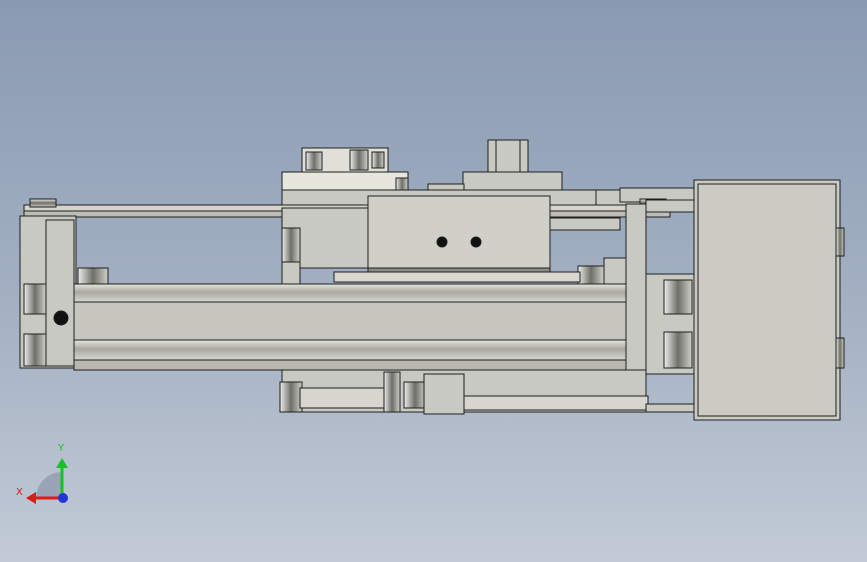 The height and width of the screenshot is (562, 867). I want to click on motor-housing, so click(769, 300).